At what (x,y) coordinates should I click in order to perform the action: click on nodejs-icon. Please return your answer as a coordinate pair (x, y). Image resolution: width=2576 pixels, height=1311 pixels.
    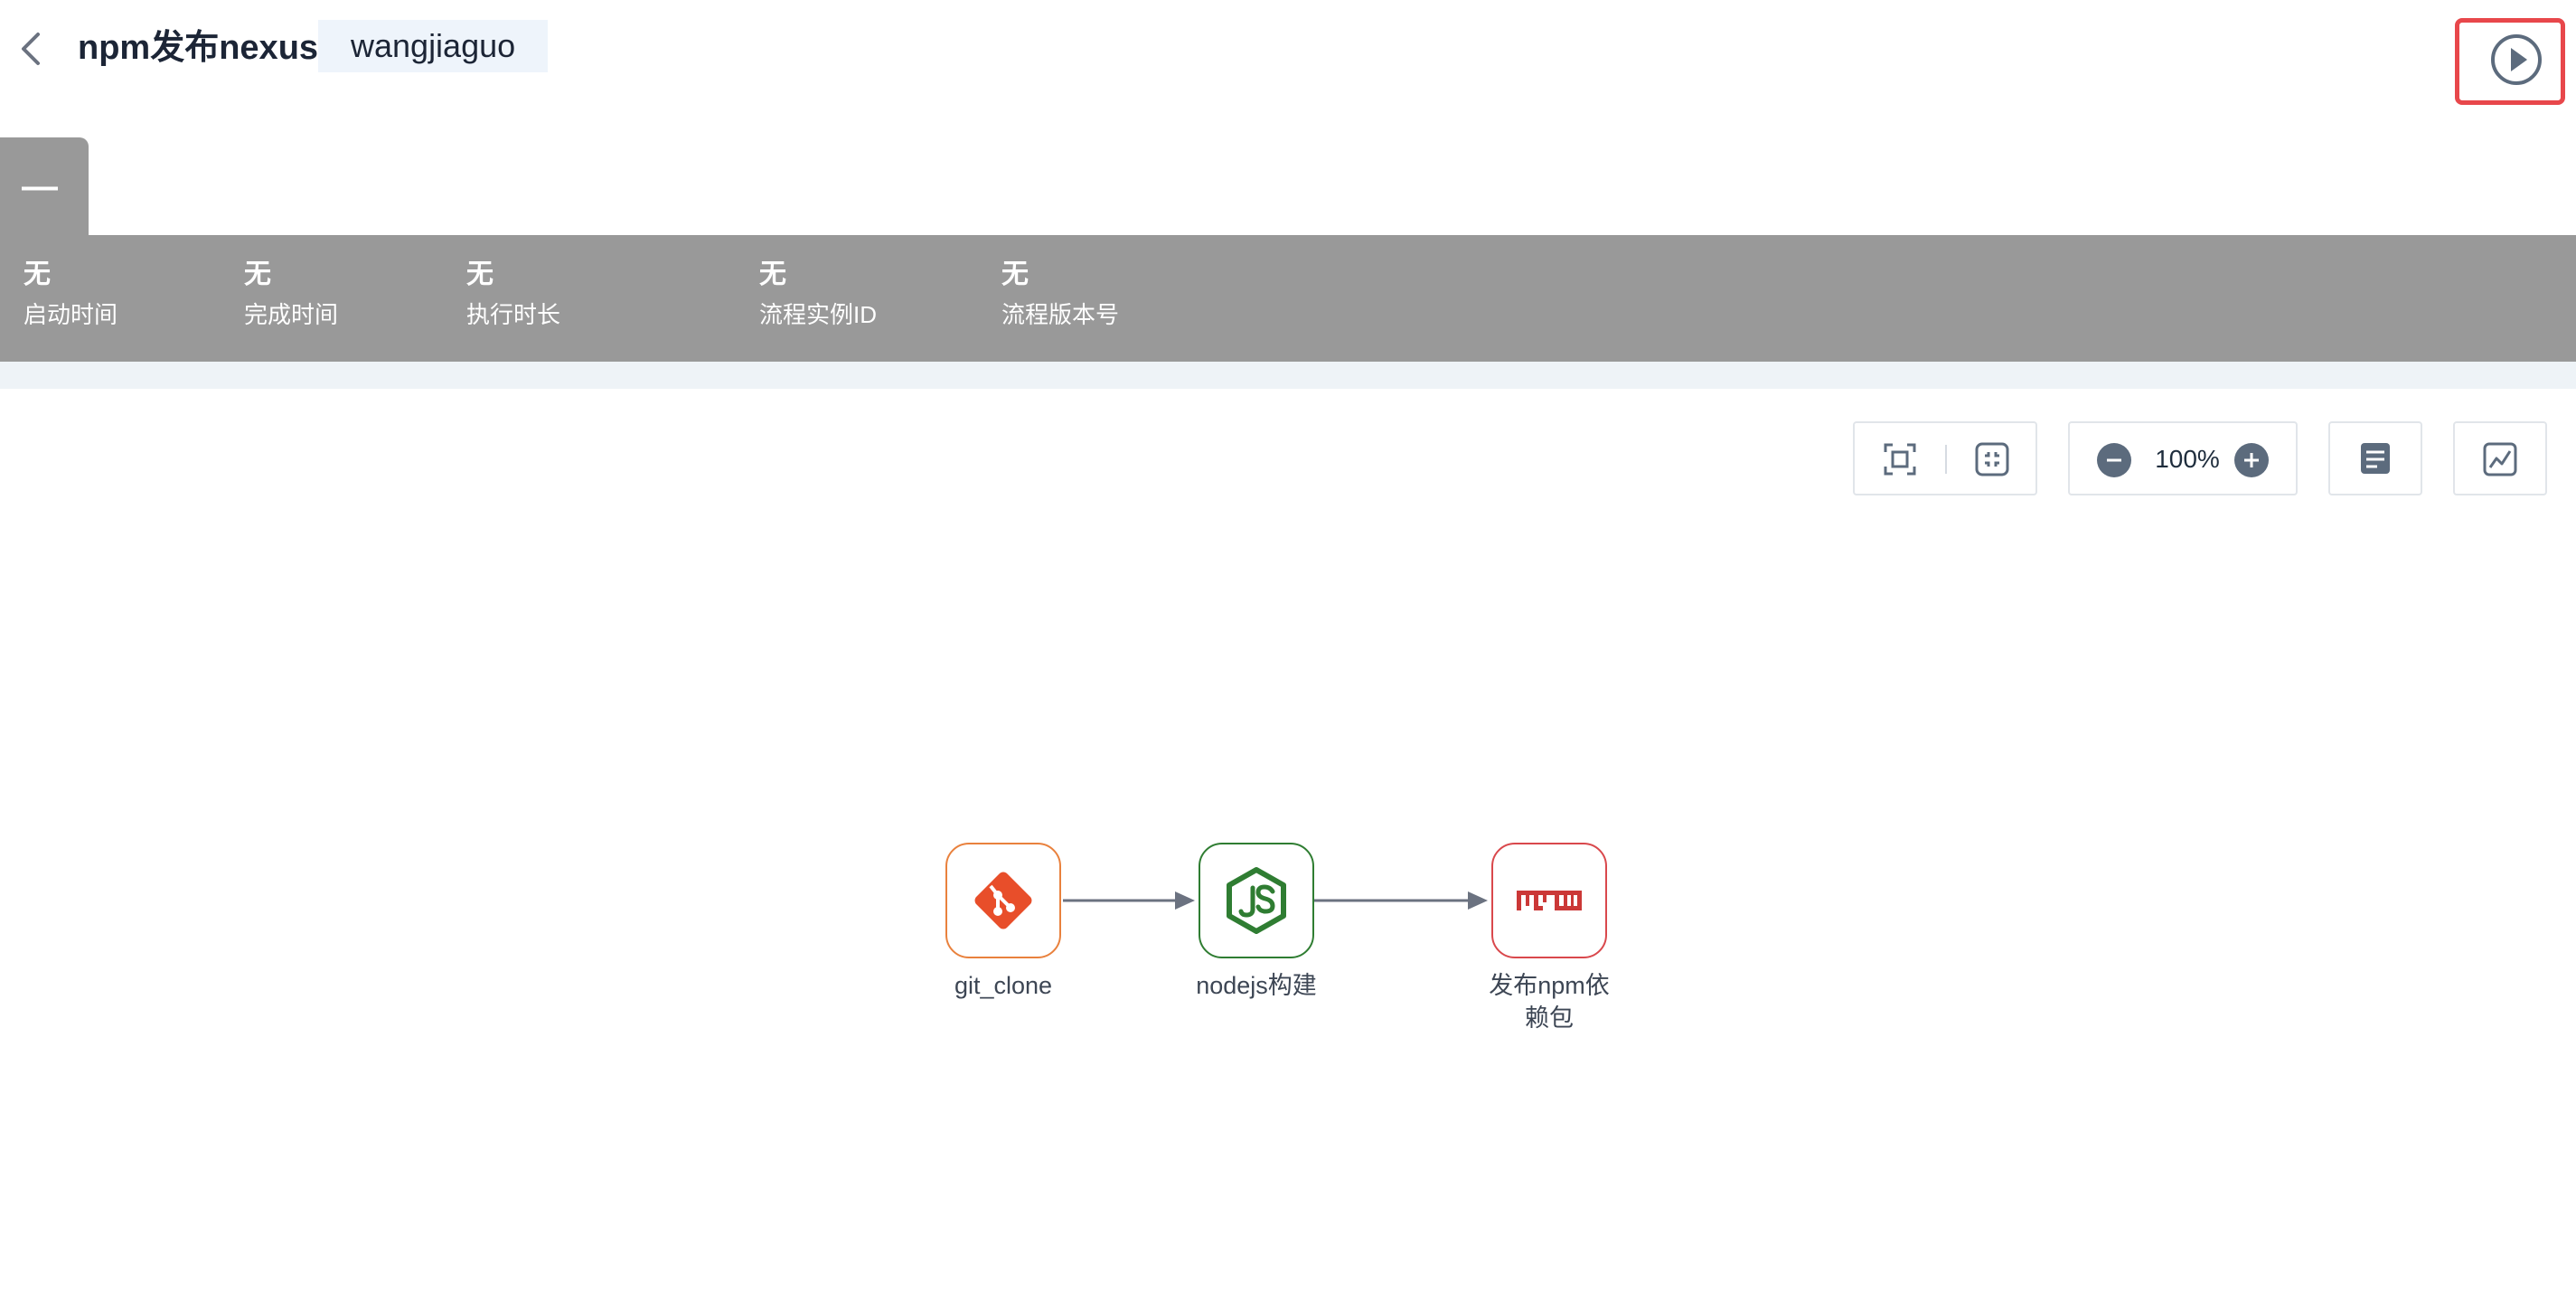
    Looking at the image, I should click on (1257, 900).